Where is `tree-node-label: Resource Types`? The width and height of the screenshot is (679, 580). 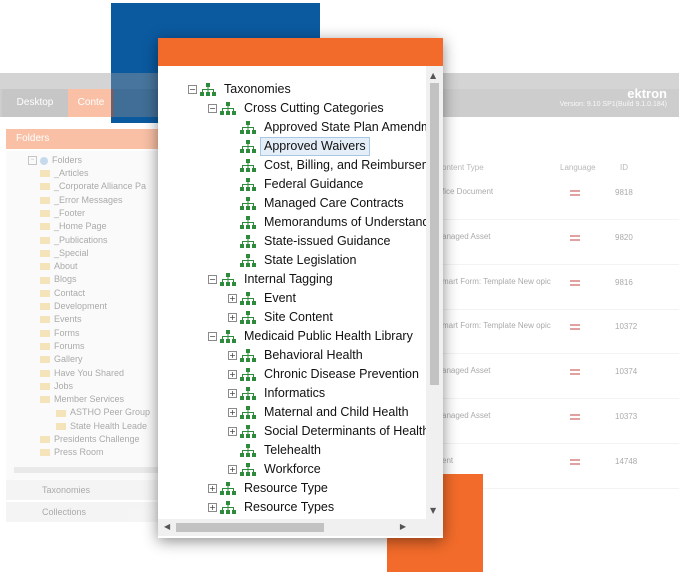
tree-node-label: Resource Types is located at coordinates (289, 507).